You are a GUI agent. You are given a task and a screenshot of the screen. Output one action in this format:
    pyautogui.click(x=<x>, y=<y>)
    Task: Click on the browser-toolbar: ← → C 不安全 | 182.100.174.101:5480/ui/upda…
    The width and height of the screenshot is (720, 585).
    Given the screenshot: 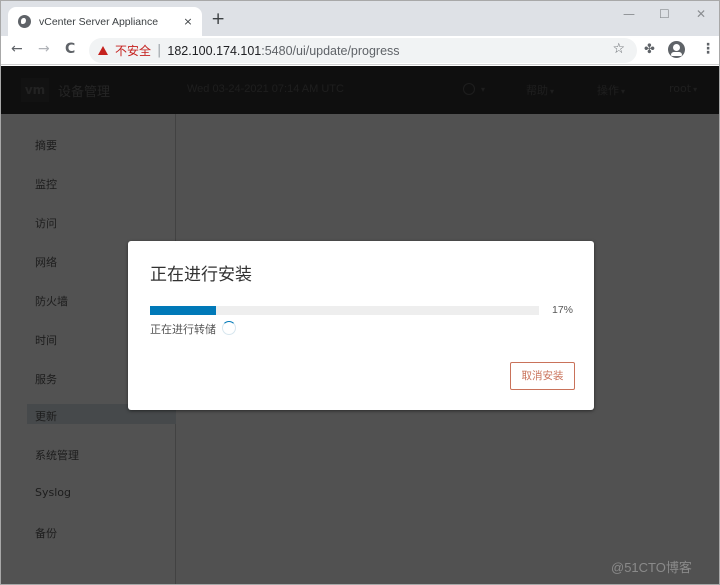 What is the action you would take?
    pyautogui.click(x=360, y=50)
    